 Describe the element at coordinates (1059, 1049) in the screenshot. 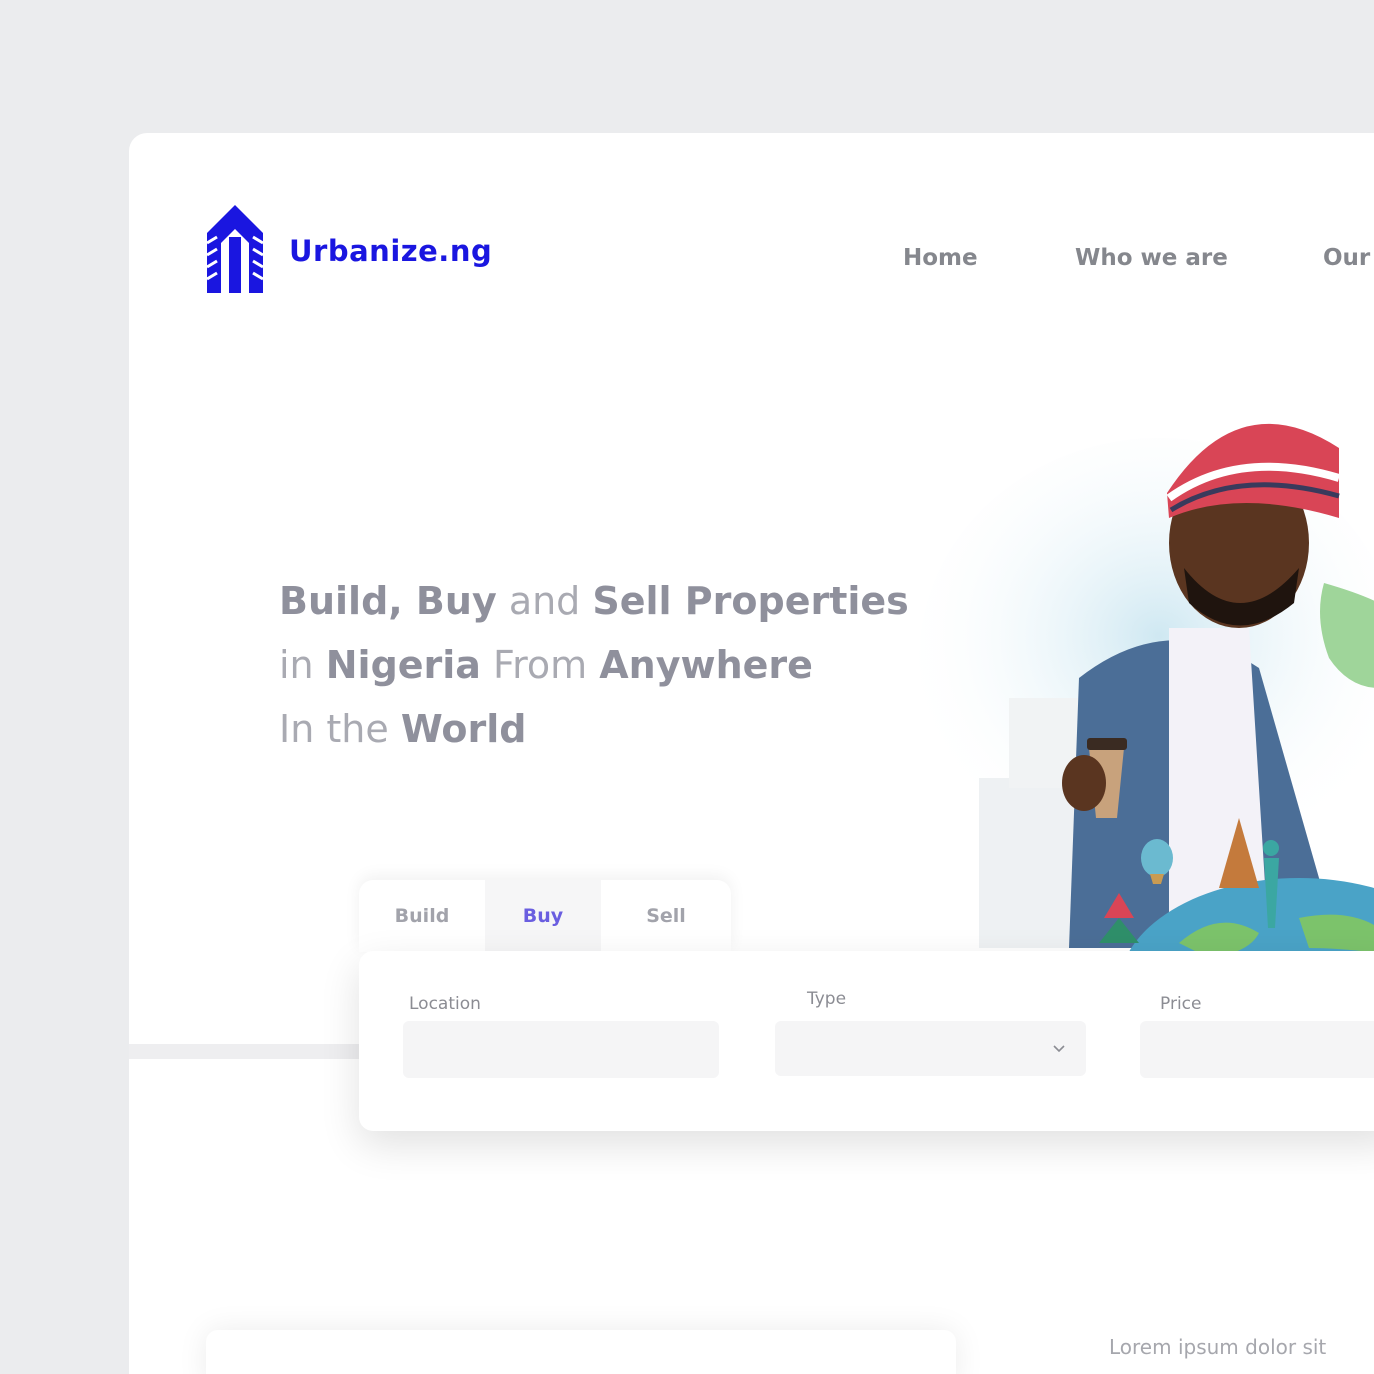

I see `chevron-down-icon` at that location.